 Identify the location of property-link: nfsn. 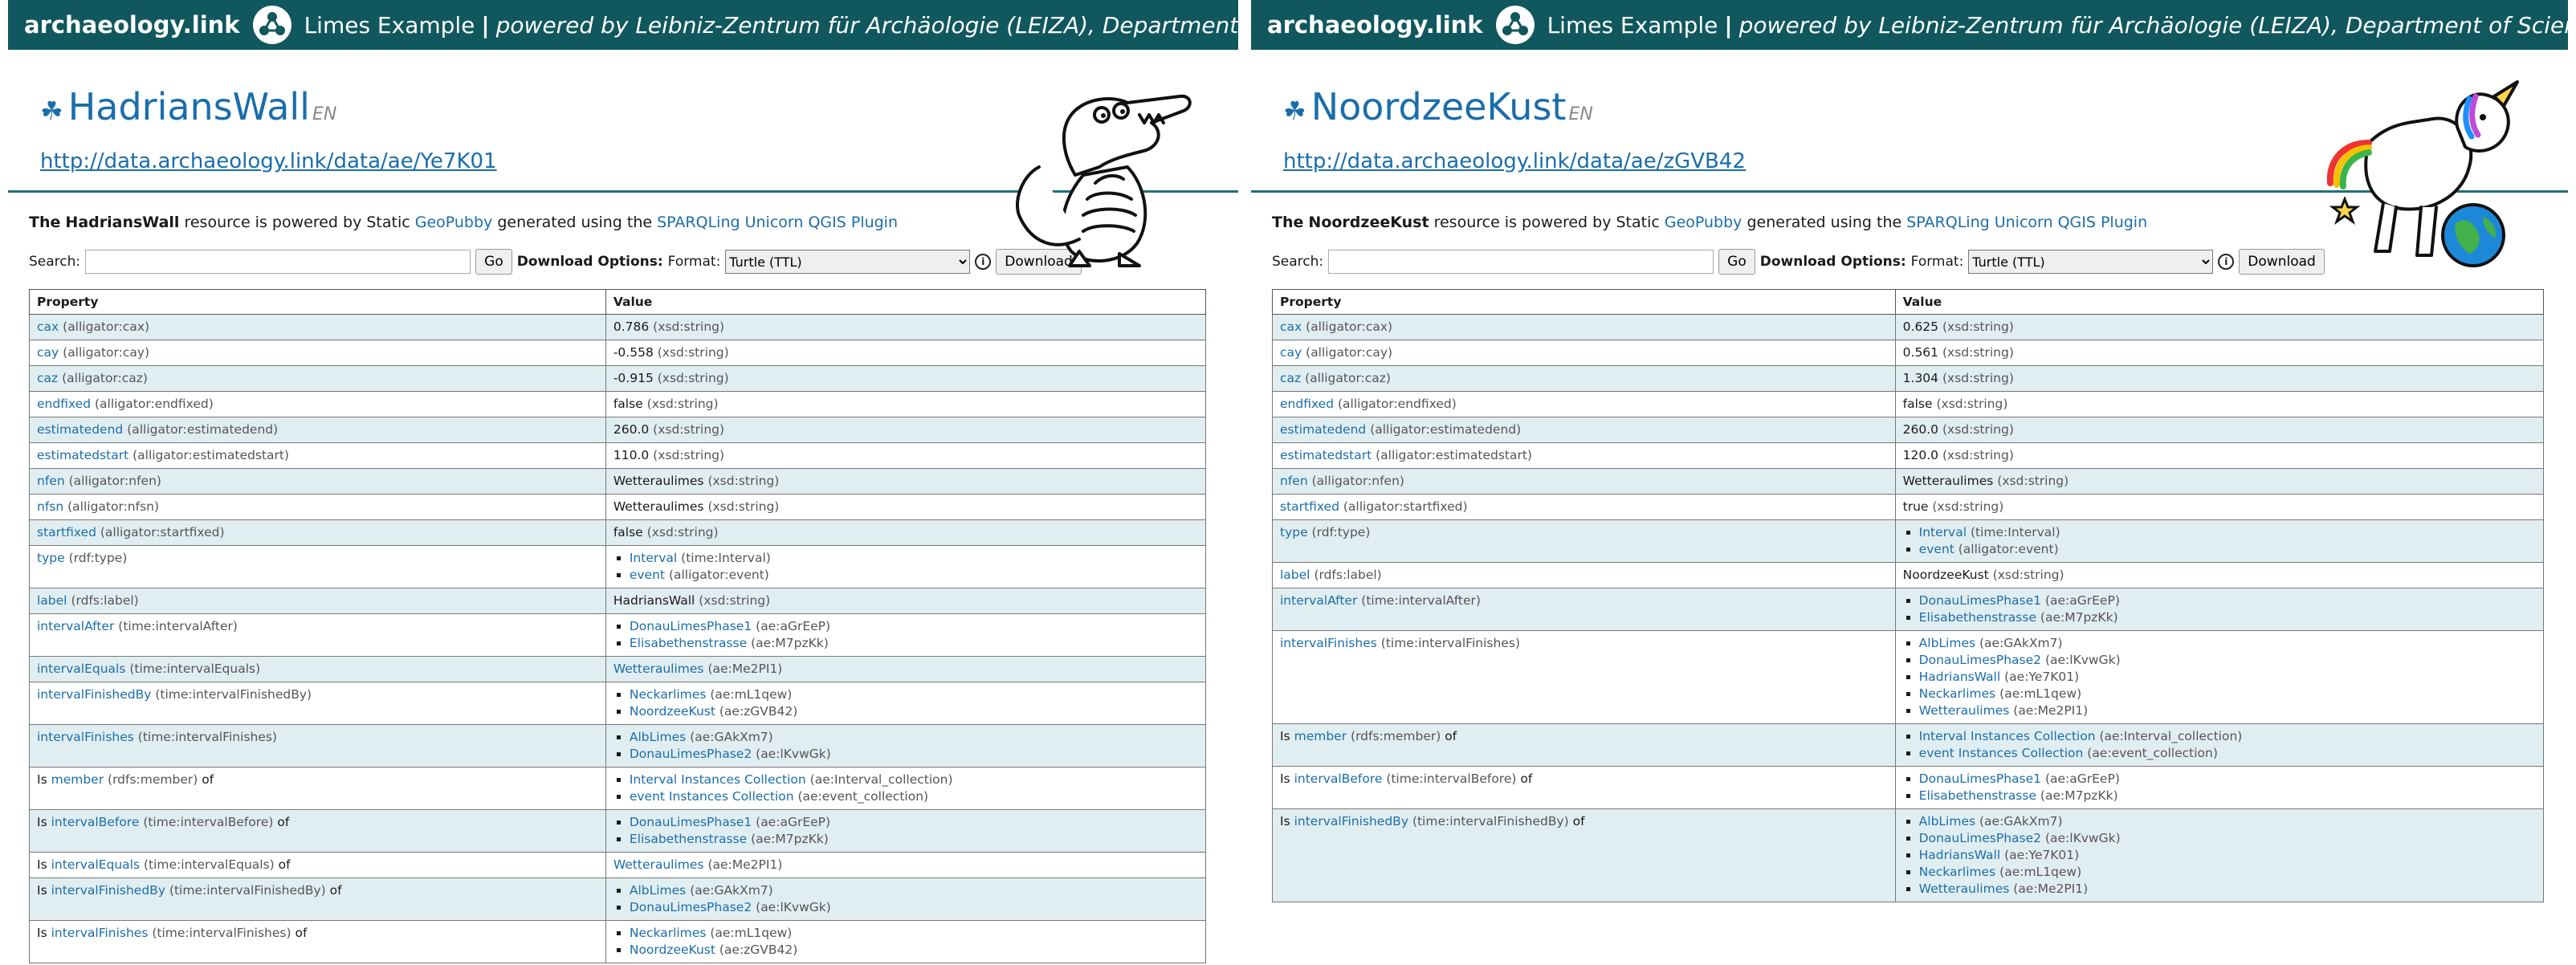
(50, 506).